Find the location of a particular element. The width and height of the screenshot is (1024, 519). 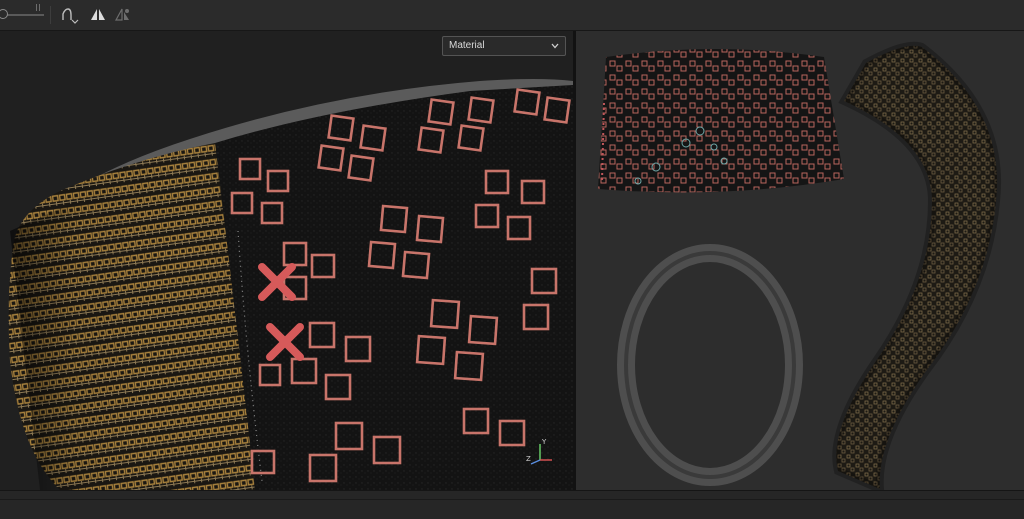

mirror-button is located at coordinates (98, 15).